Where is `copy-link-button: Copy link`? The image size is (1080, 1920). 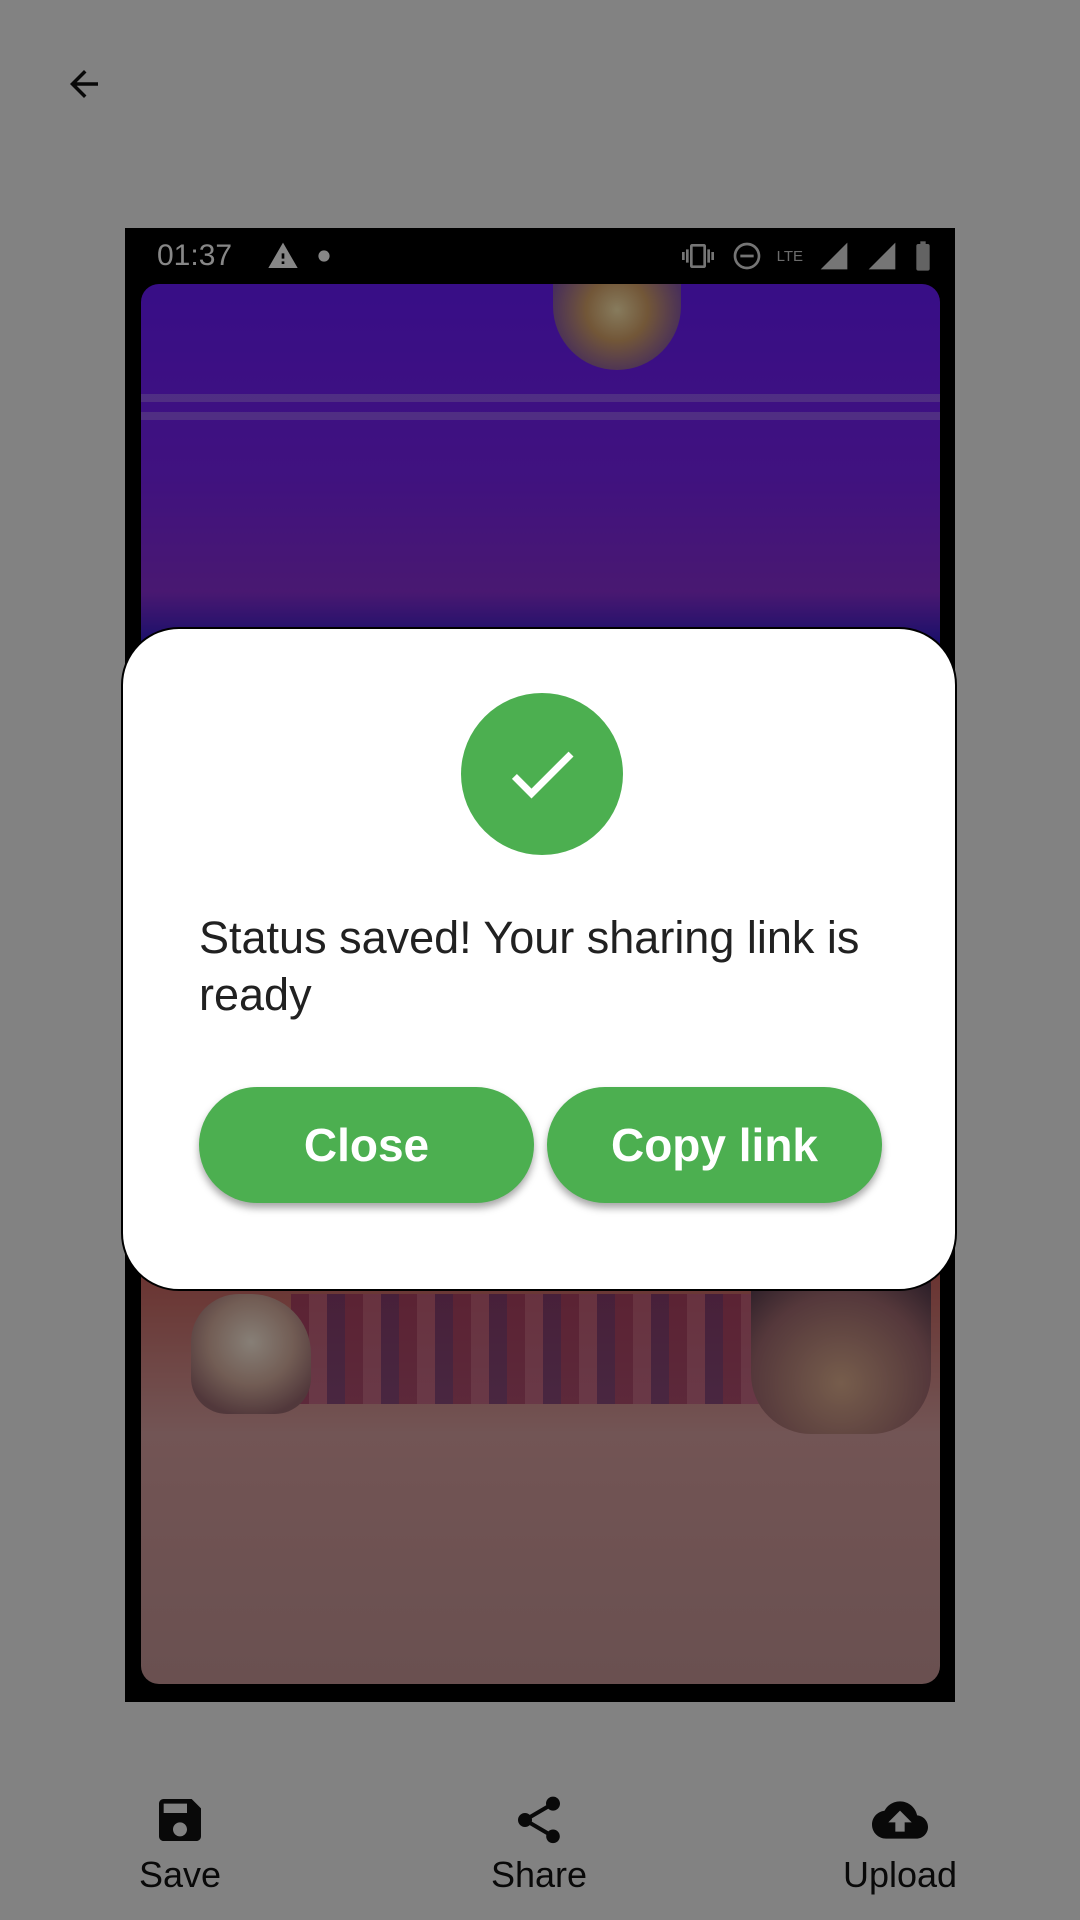
copy-link-button: Copy link is located at coordinates (714, 1145).